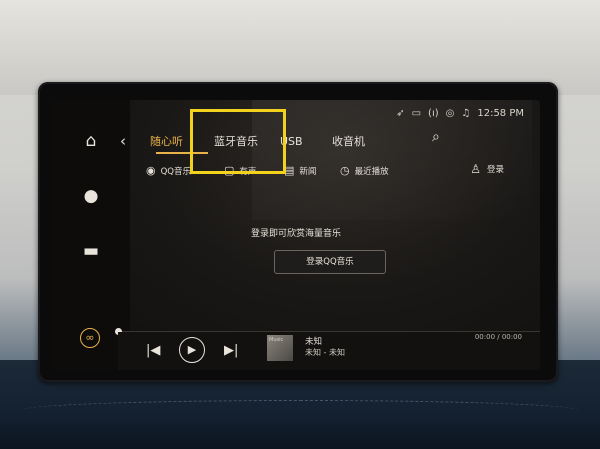 The width and height of the screenshot is (600, 449). What do you see at coordinates (192, 350) in the screenshot?
I see `play-icon: ▶` at bounding box center [192, 350].